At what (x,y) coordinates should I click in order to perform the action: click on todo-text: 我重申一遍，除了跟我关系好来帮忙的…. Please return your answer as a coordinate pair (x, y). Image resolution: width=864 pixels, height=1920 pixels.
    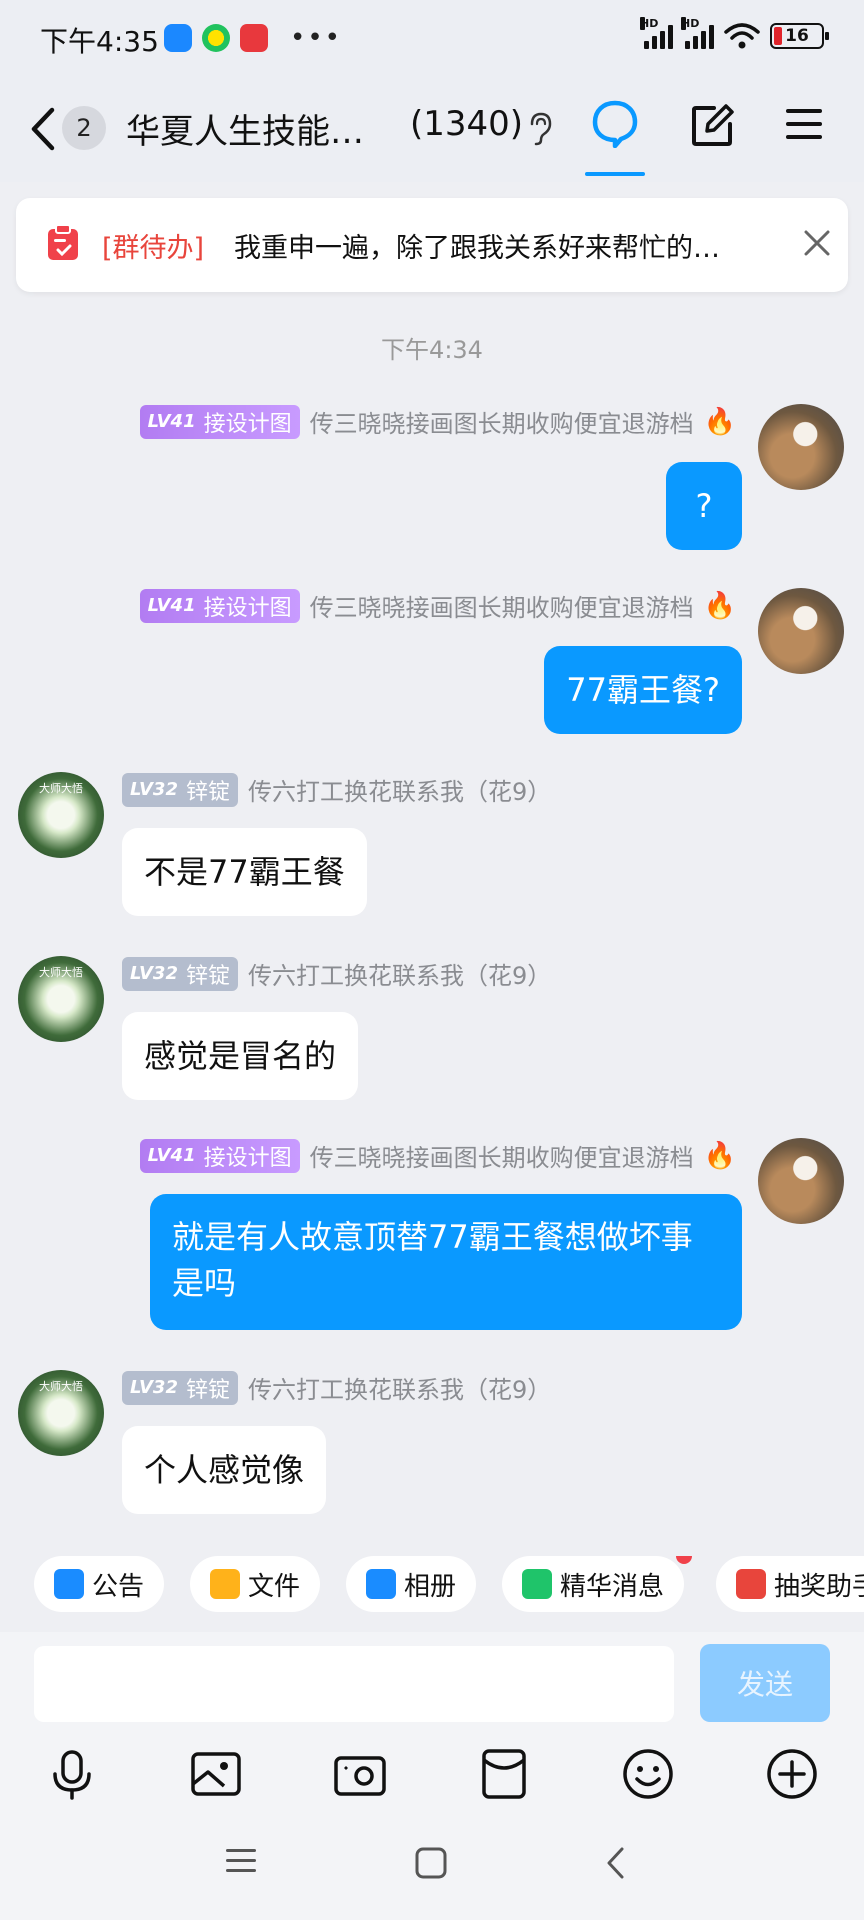
    Looking at the image, I should click on (477, 248).